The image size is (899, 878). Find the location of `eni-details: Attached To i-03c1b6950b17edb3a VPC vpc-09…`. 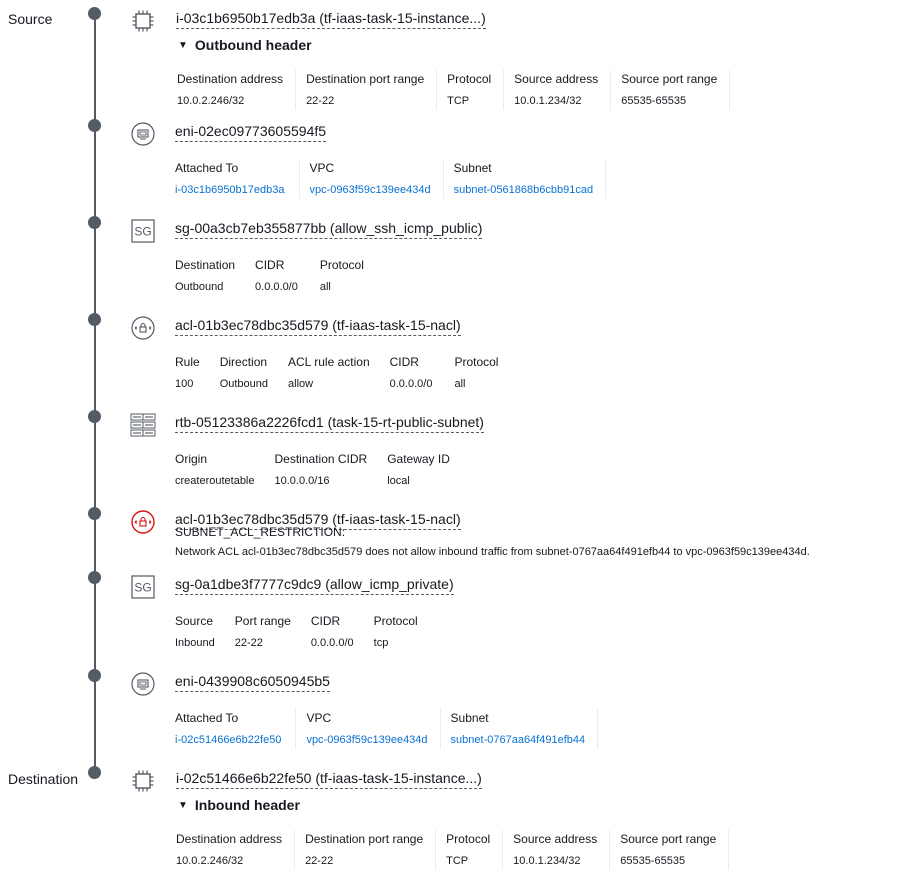

eni-details: Attached To i-03c1b6950b17edb3a VPC vpc-09… is located at coordinates (395, 179).